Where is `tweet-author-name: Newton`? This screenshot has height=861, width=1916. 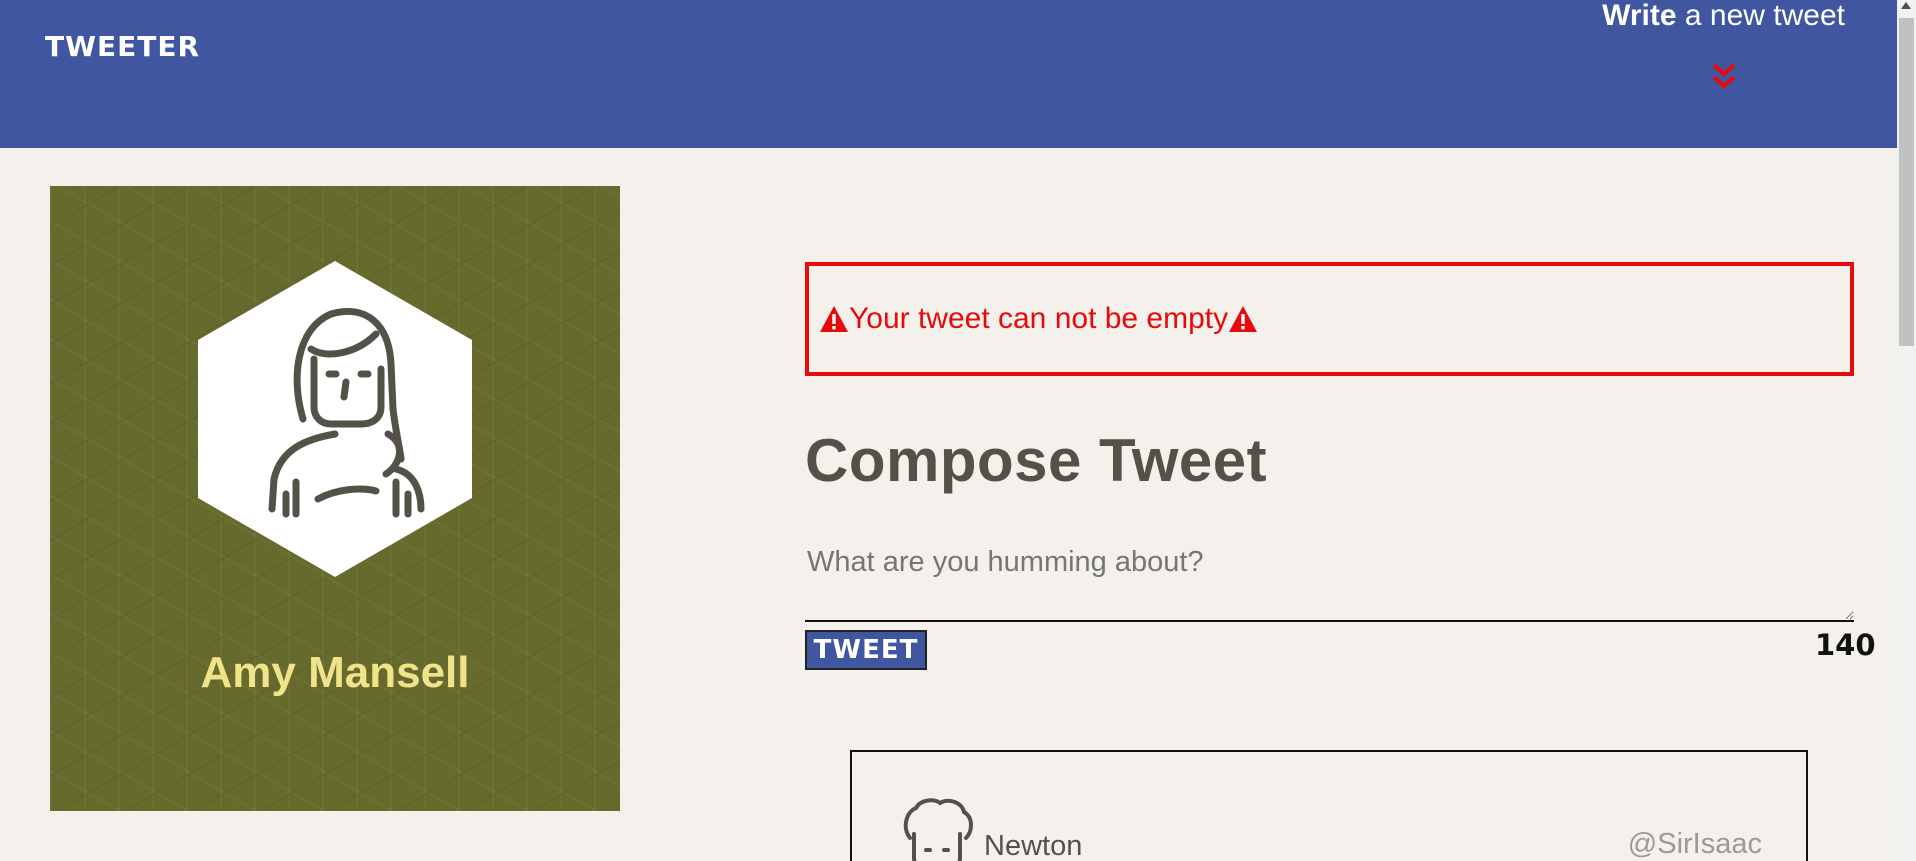
tweet-author-name: Newton is located at coordinates (1033, 845).